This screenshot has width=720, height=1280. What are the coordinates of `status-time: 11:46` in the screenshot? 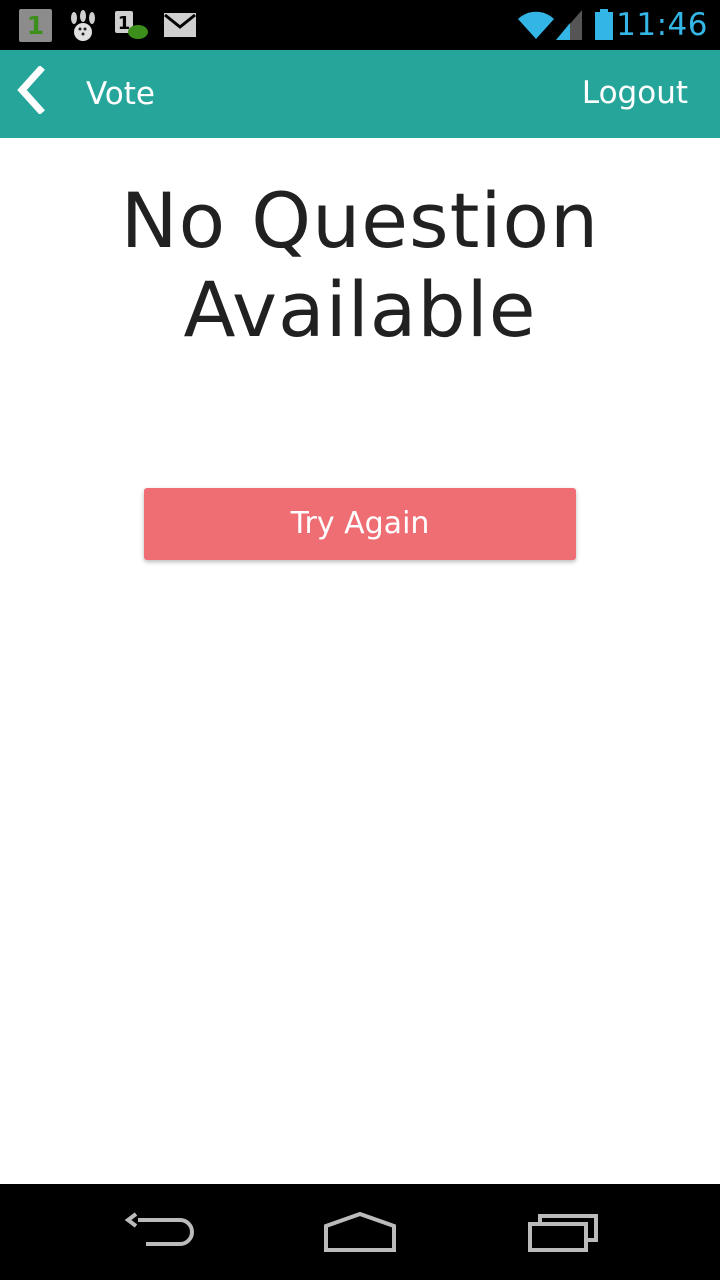 It's located at (662, 25).